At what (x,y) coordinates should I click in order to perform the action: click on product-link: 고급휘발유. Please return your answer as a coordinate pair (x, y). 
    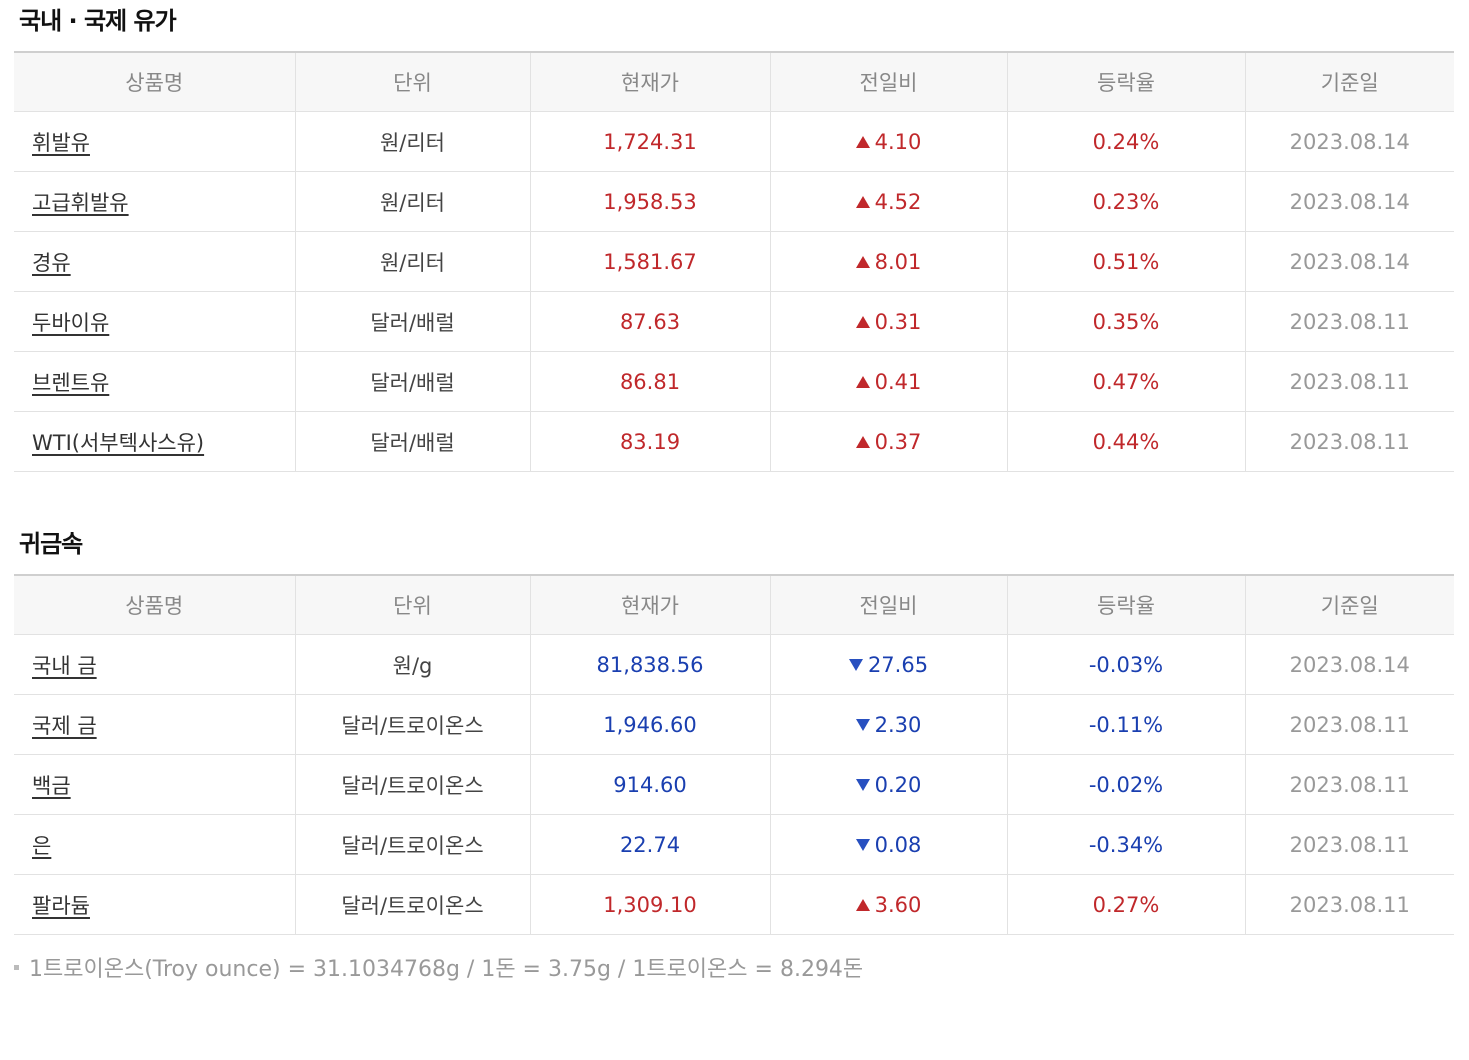
    Looking at the image, I should click on (80, 203).